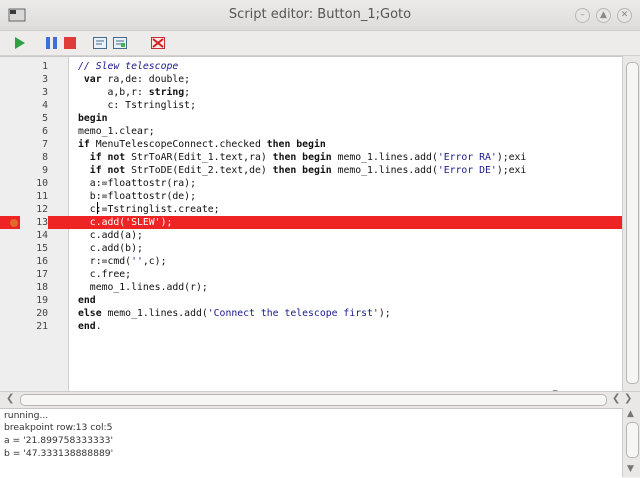 The image size is (640, 478). I want to click on title-bar: Script editor: Button_1;Goto – ▲ ✕, so click(320, 15).